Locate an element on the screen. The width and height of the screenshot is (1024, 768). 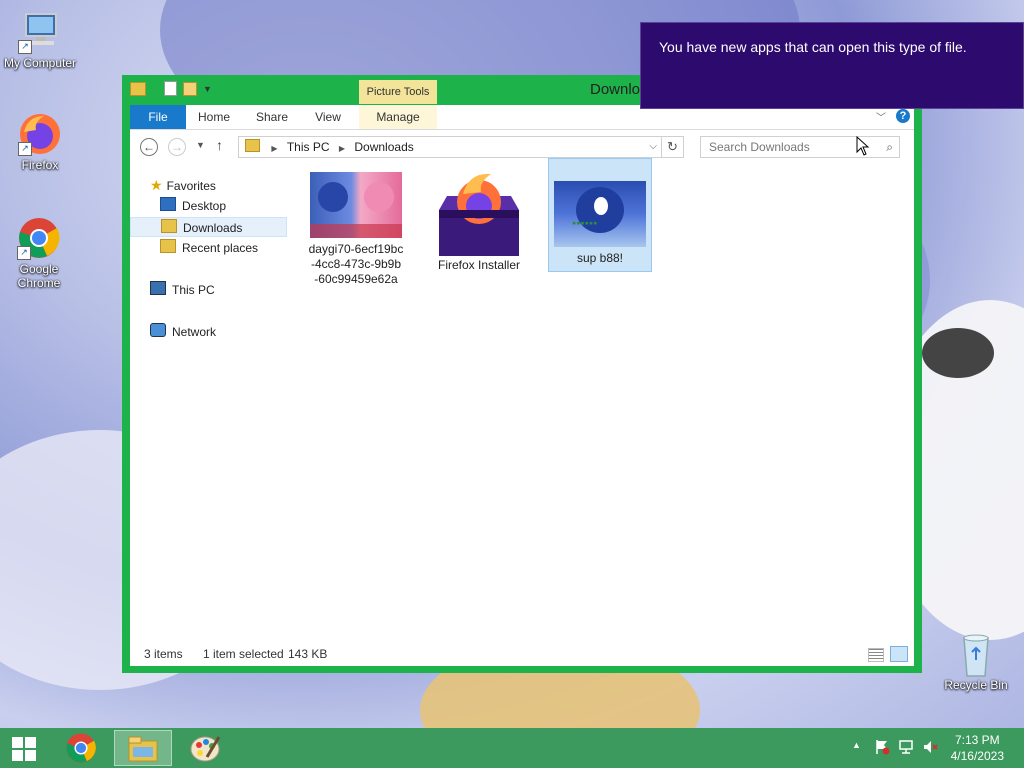
breadcrumb-this-pc: This PC is located at coordinates (308, 147).